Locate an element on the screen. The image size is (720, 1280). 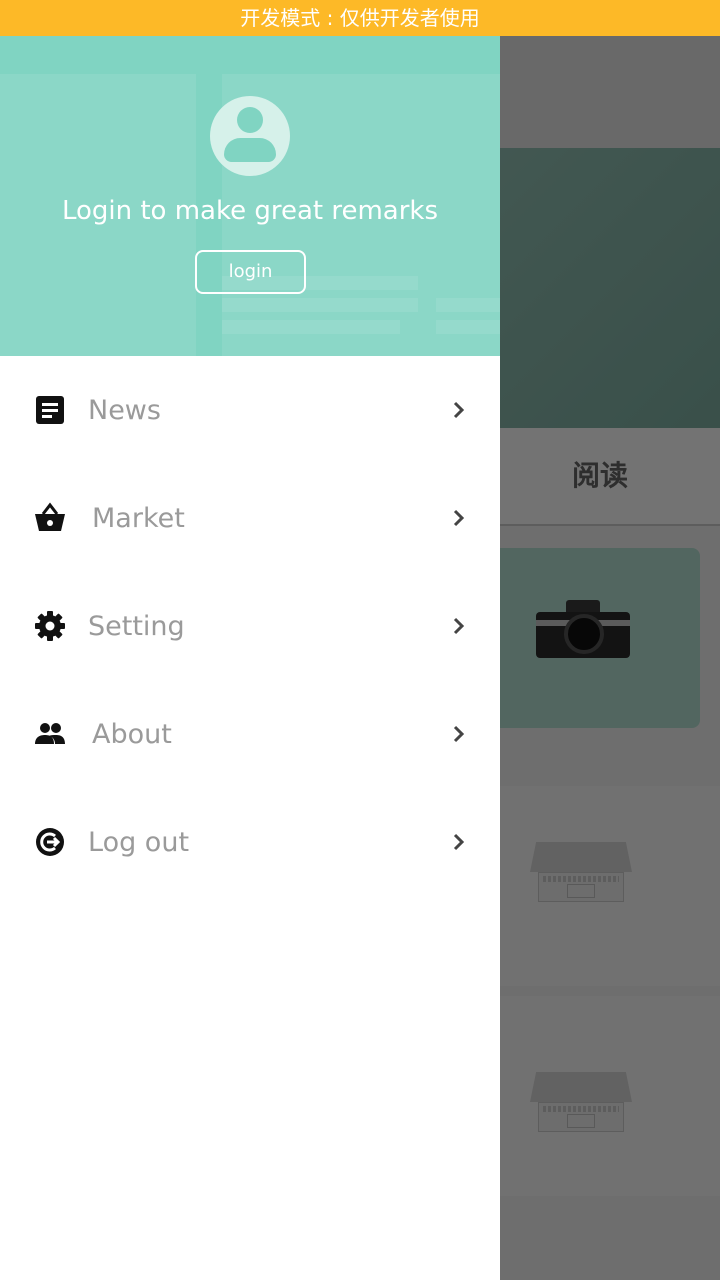
article-icon is located at coordinates (50, 410).